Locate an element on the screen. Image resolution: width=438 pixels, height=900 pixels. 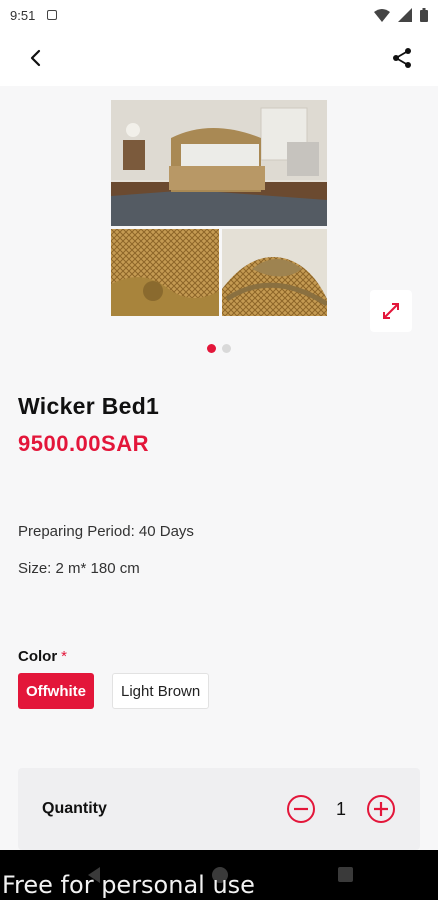
color-options: Offwhite Light Brown is located at coordinates (114, 691).